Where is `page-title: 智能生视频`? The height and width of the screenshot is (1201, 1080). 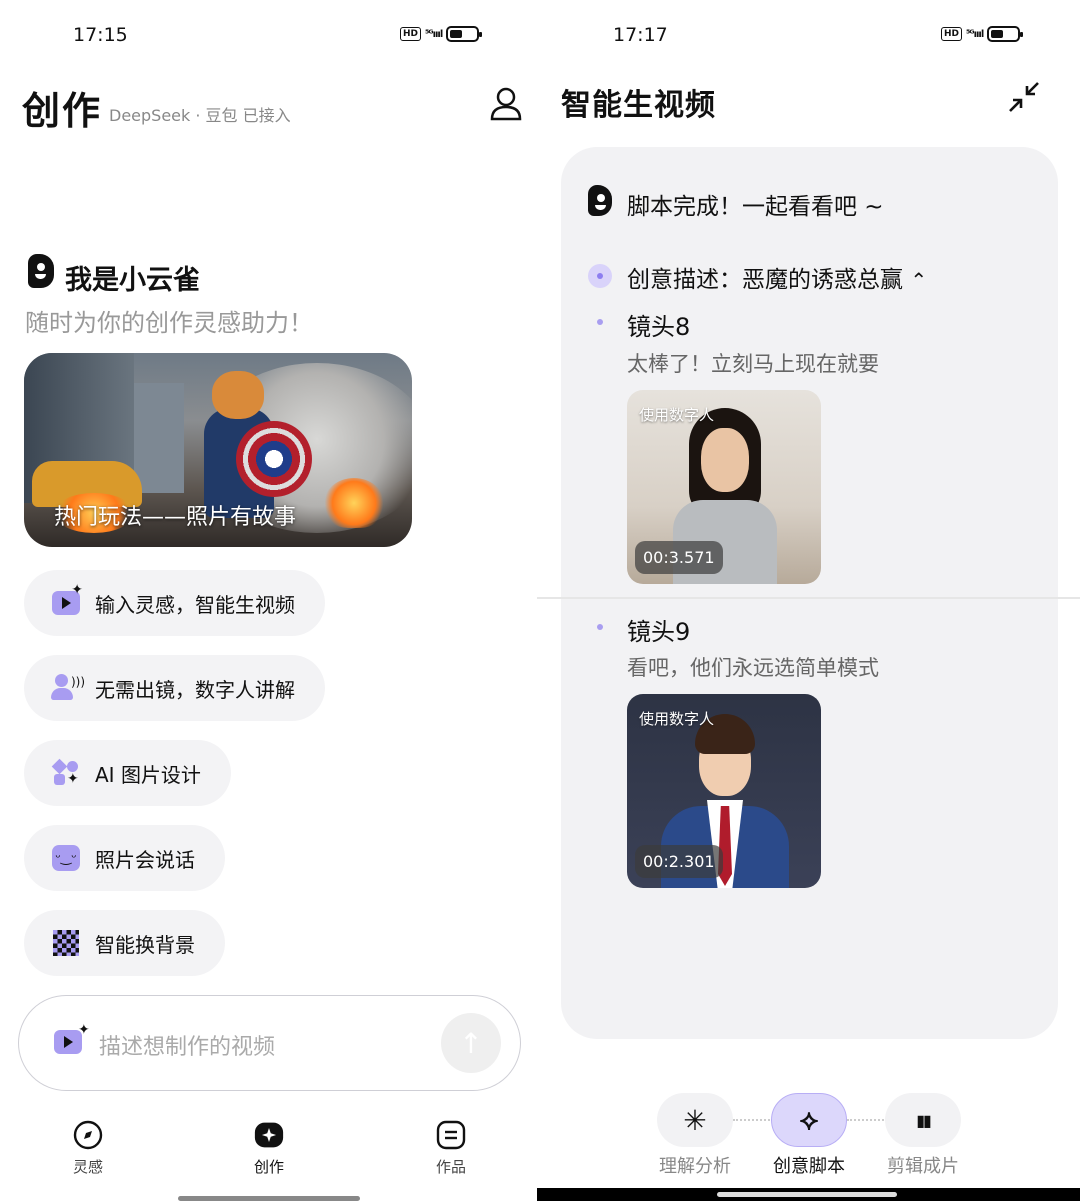 page-title: 智能生视频 is located at coordinates (638, 105).